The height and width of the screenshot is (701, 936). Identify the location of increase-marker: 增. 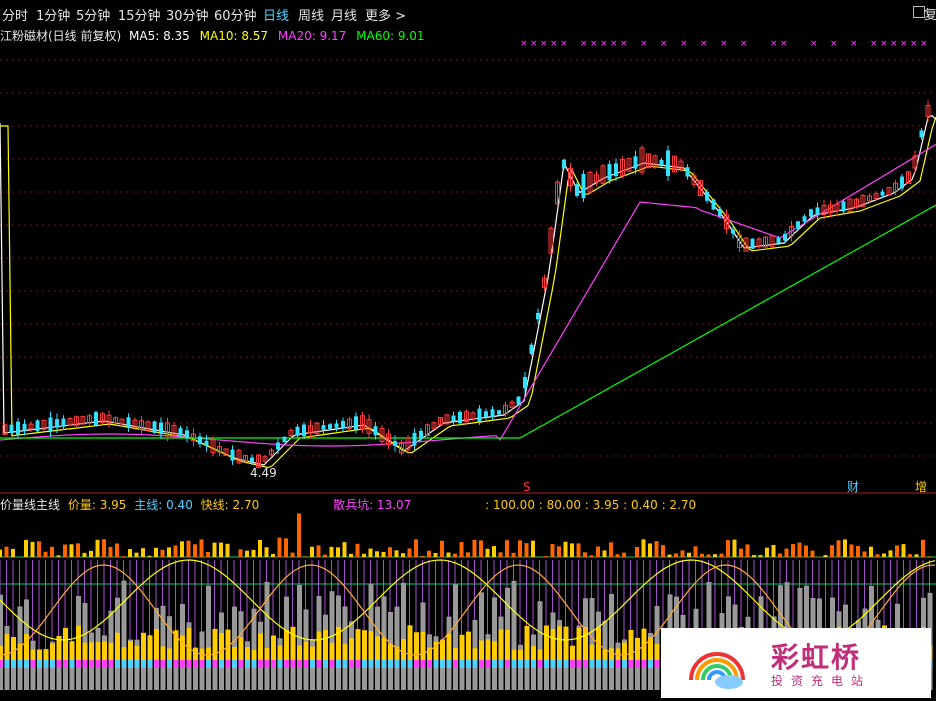
(921, 487).